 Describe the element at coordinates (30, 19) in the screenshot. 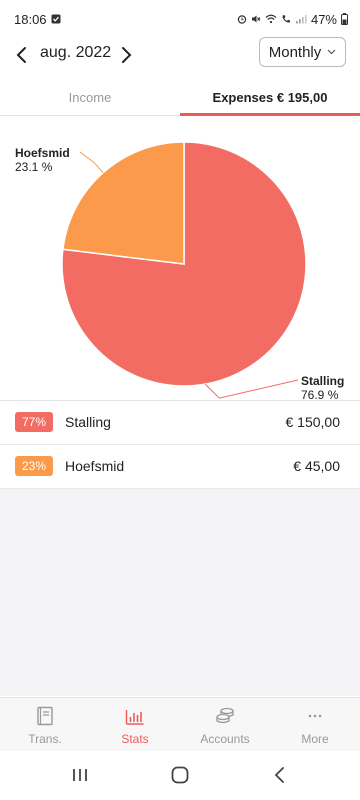

I see `status-time: 18:06` at that location.